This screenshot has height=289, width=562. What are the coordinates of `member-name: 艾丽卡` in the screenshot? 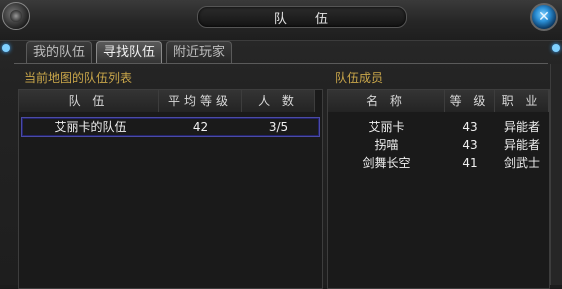 It's located at (386, 127).